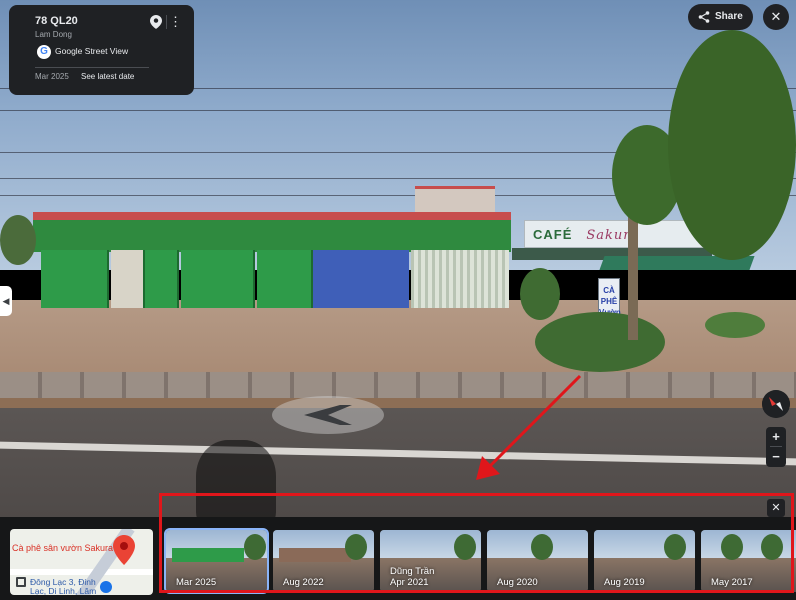 Image resolution: width=796 pixels, height=600 pixels. I want to click on warehouse-open-door, so click(128, 279).